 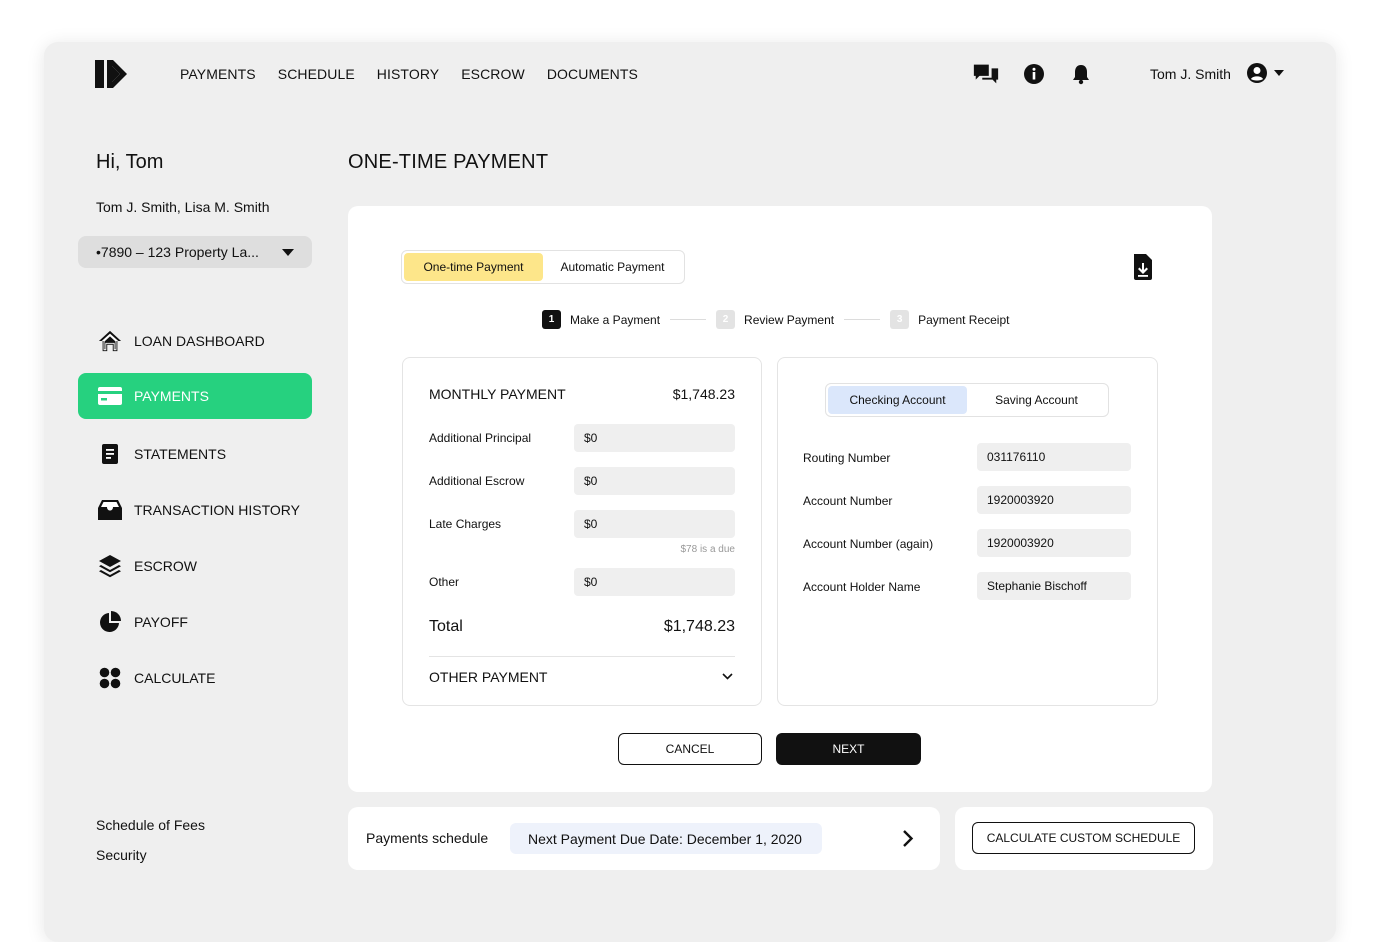 What do you see at coordinates (1143, 267) in the screenshot?
I see `download-document-icon` at bounding box center [1143, 267].